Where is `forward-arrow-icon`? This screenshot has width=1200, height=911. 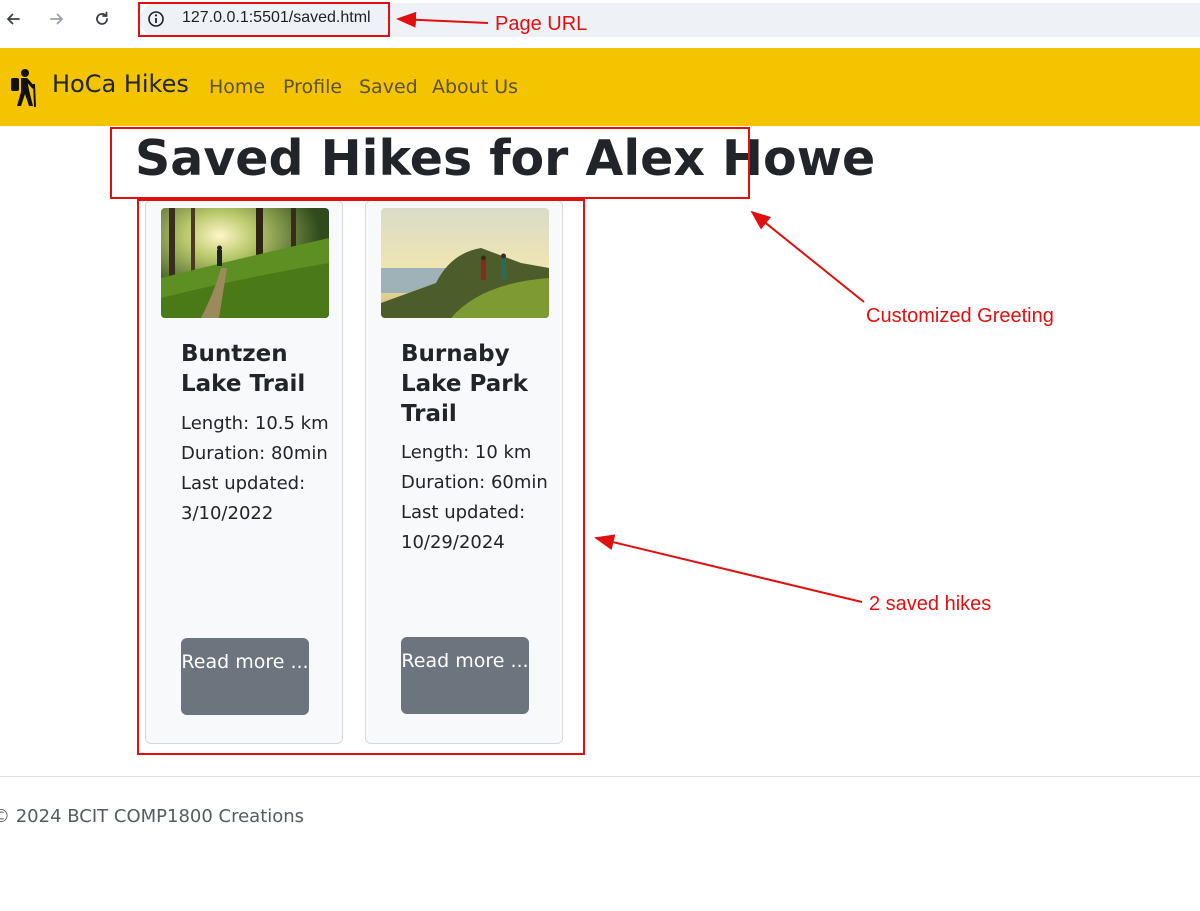 forward-arrow-icon is located at coordinates (57, 19).